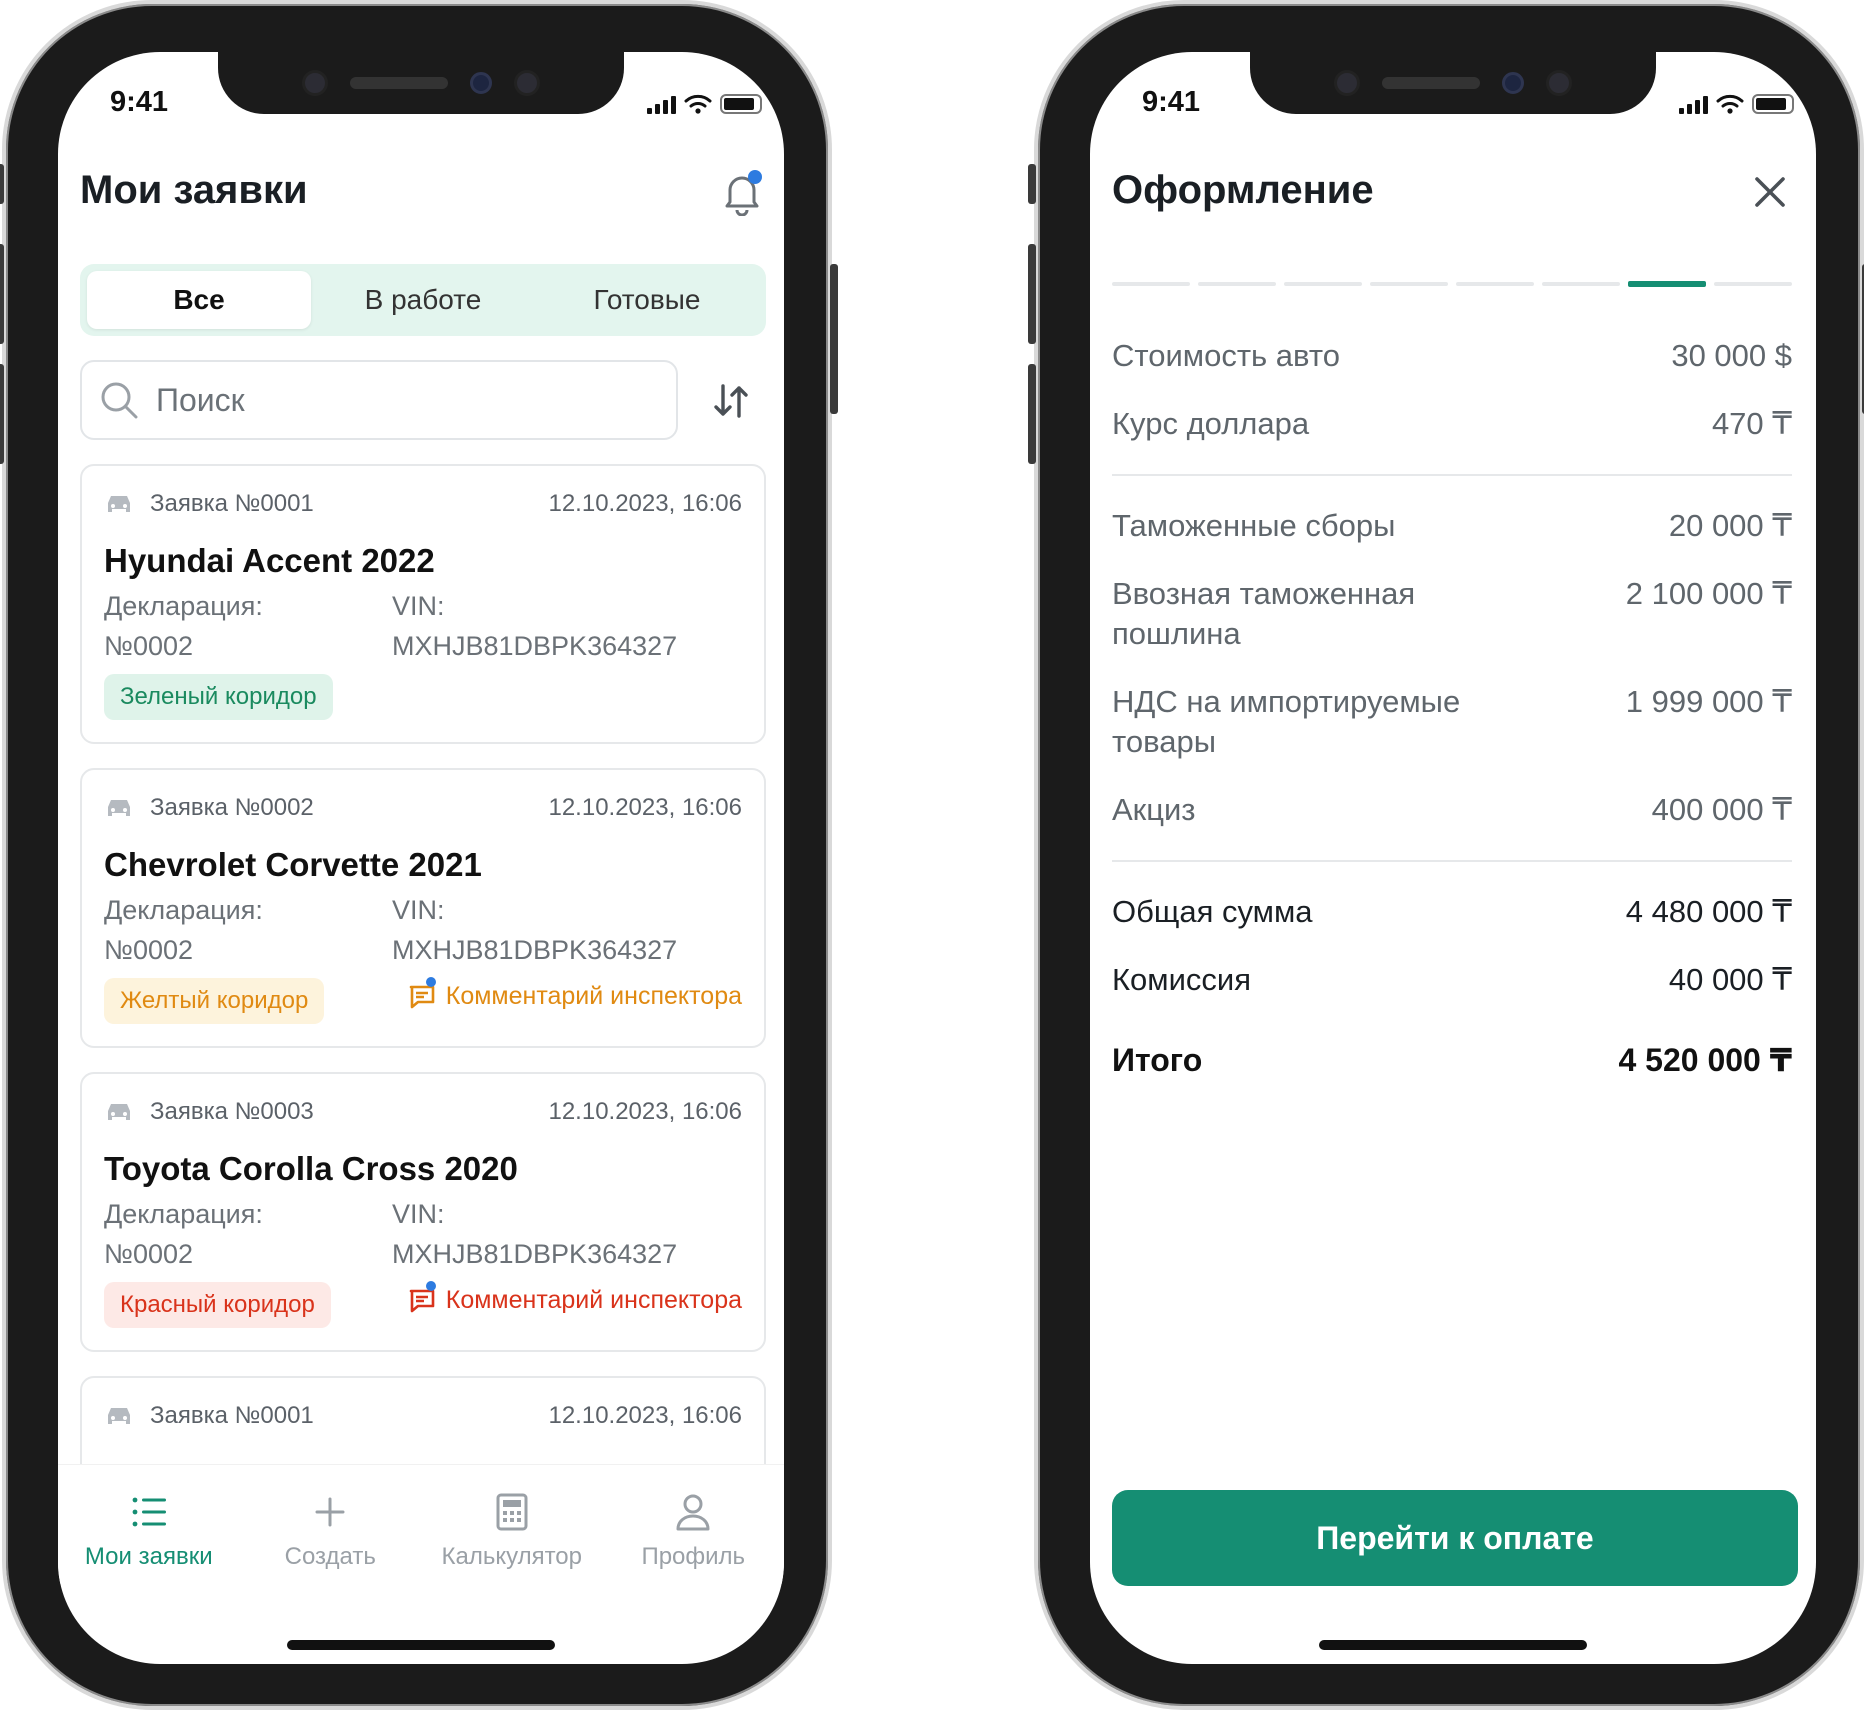  I want to click on profile-icon, so click(693, 1512).